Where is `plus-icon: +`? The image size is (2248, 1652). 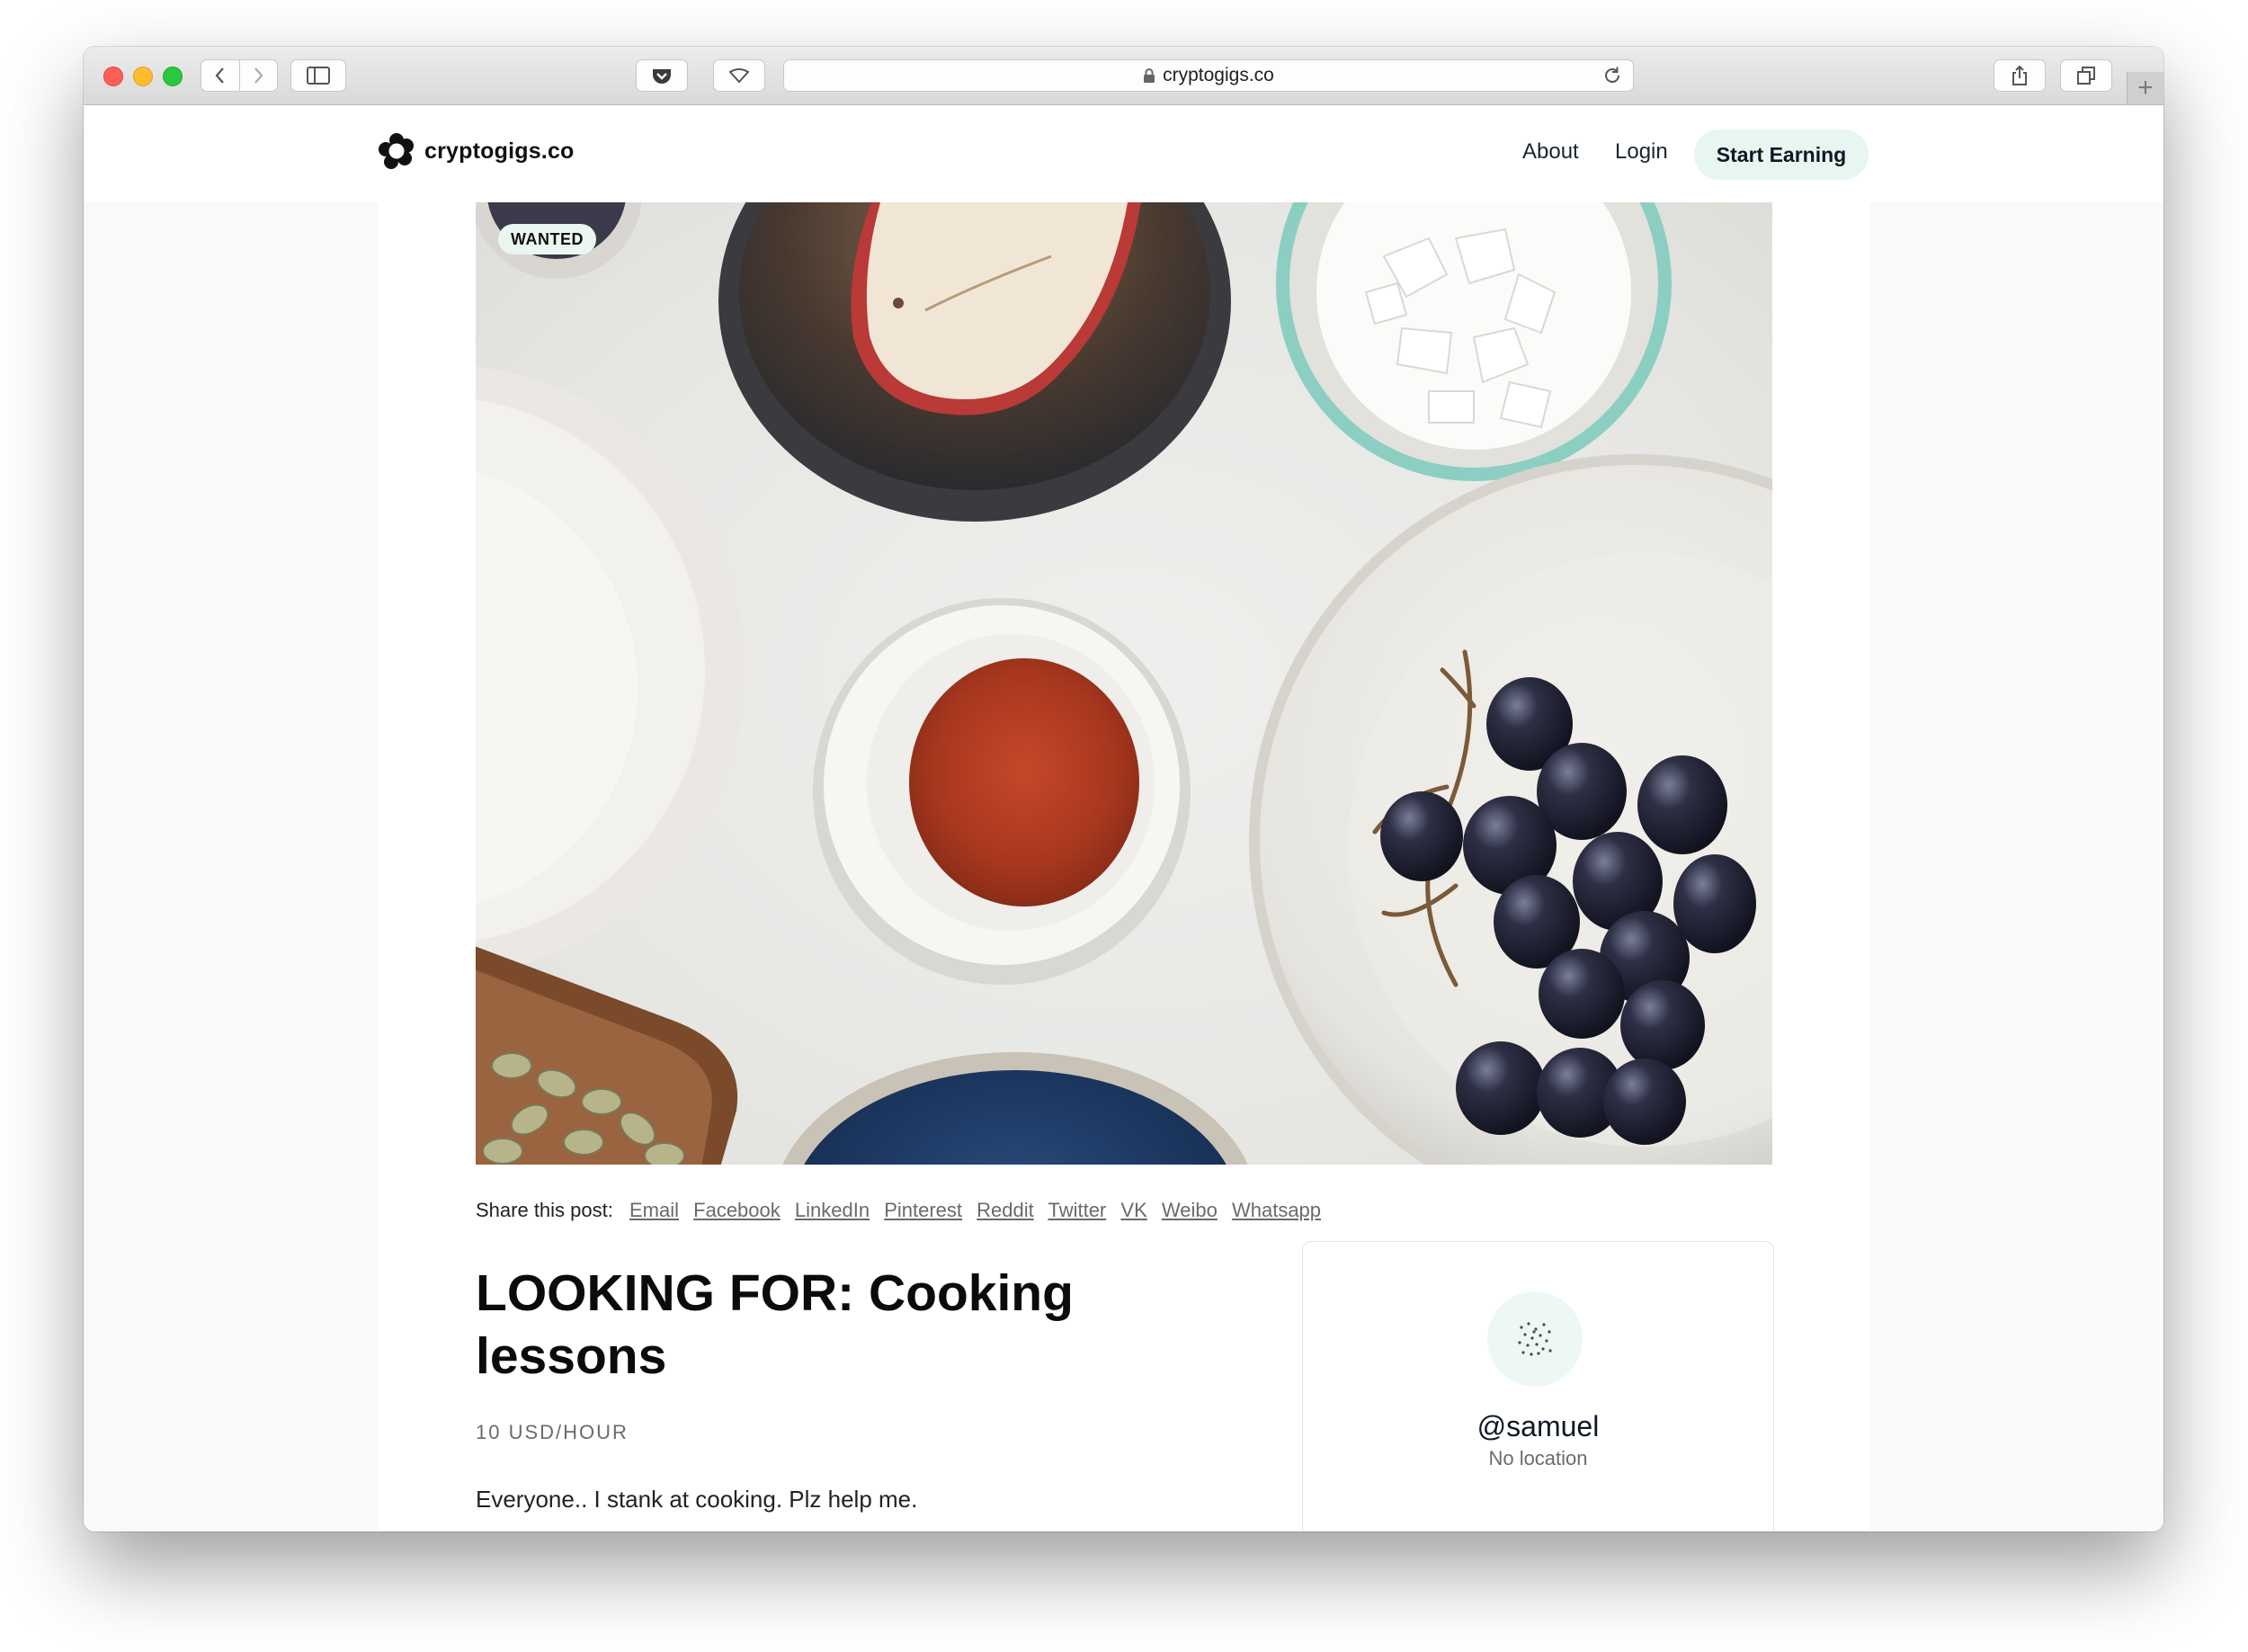 plus-icon: + is located at coordinates (2146, 88).